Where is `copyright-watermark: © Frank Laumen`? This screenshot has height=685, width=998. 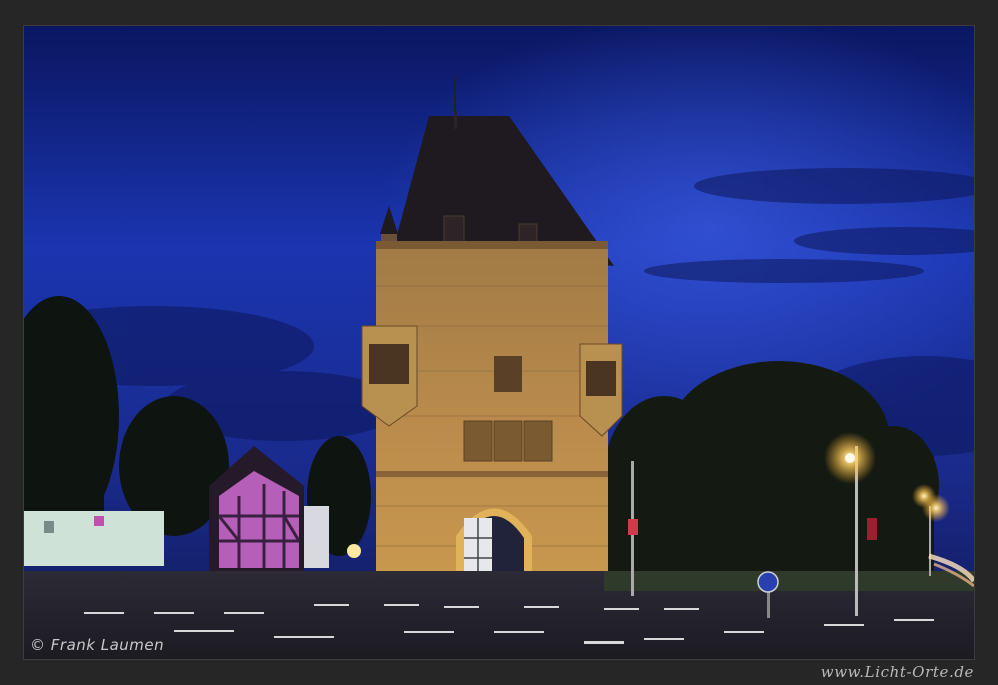 copyright-watermark: © Frank Laumen is located at coordinates (97, 645).